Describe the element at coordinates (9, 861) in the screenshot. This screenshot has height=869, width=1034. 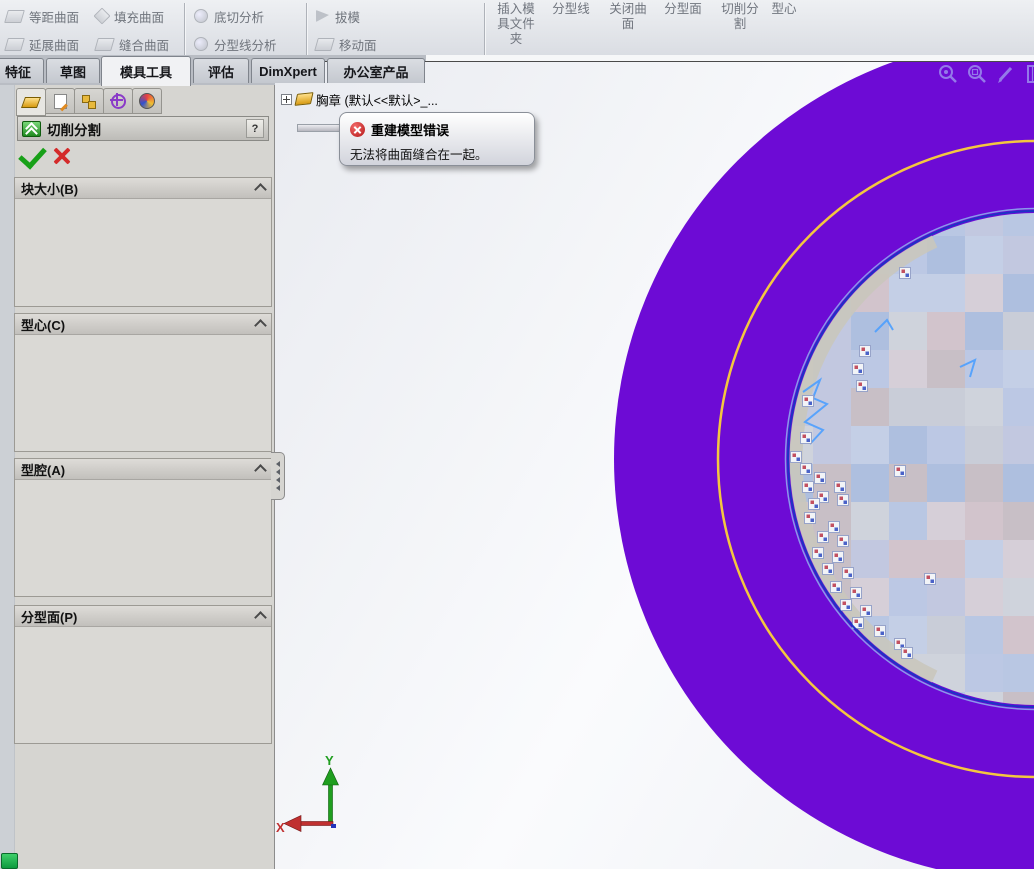
I see `bottom-left-green-icon` at that location.